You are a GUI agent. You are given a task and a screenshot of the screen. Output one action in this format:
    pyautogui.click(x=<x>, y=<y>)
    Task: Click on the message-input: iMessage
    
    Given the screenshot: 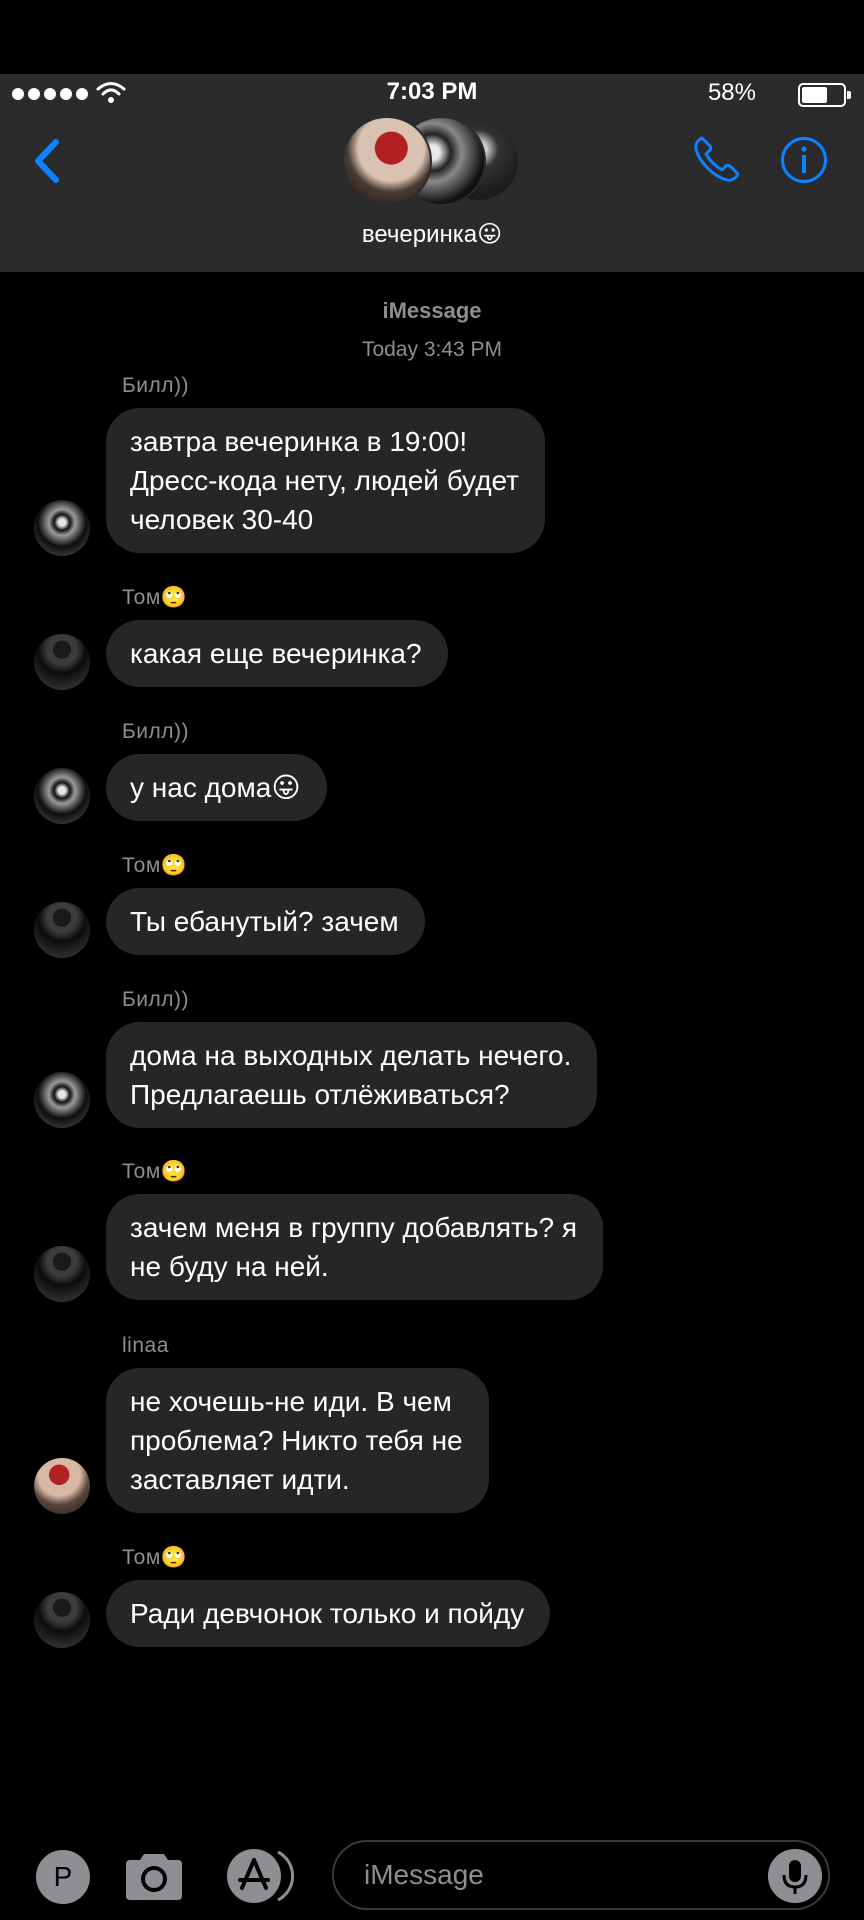 What is the action you would take?
    pyautogui.click(x=581, y=1875)
    